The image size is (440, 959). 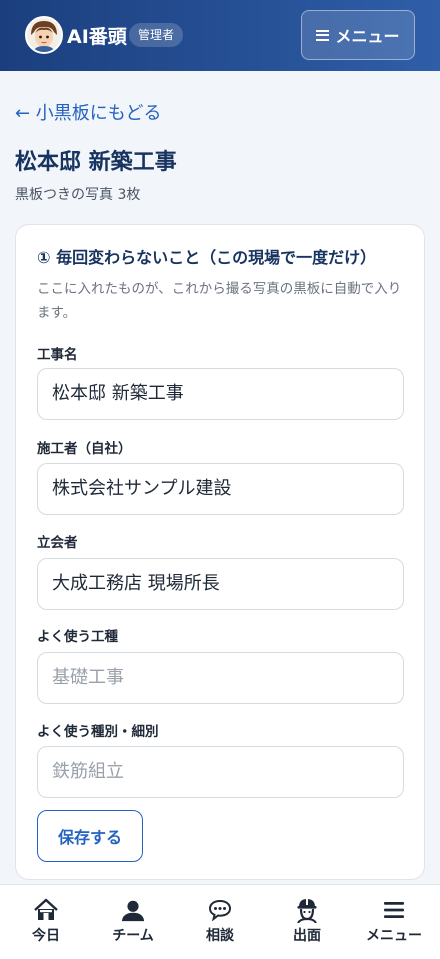 What do you see at coordinates (46, 927) in the screenshot?
I see `nav-item-today: 今日` at bounding box center [46, 927].